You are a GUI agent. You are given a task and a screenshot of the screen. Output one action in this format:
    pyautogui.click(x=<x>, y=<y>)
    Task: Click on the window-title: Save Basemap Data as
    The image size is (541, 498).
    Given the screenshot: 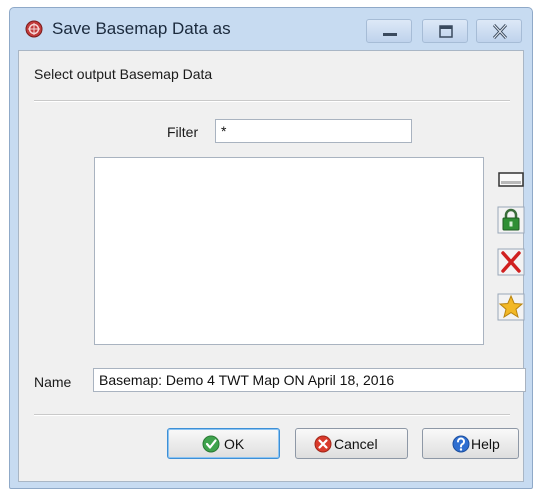 What is the action you would take?
    pyautogui.click(x=141, y=28)
    